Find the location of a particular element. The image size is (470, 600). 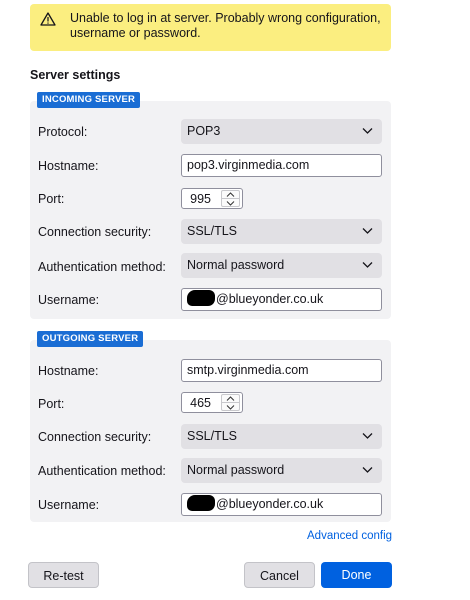

incoming-username-value: @blueyonder.co.uk is located at coordinates (270, 299).